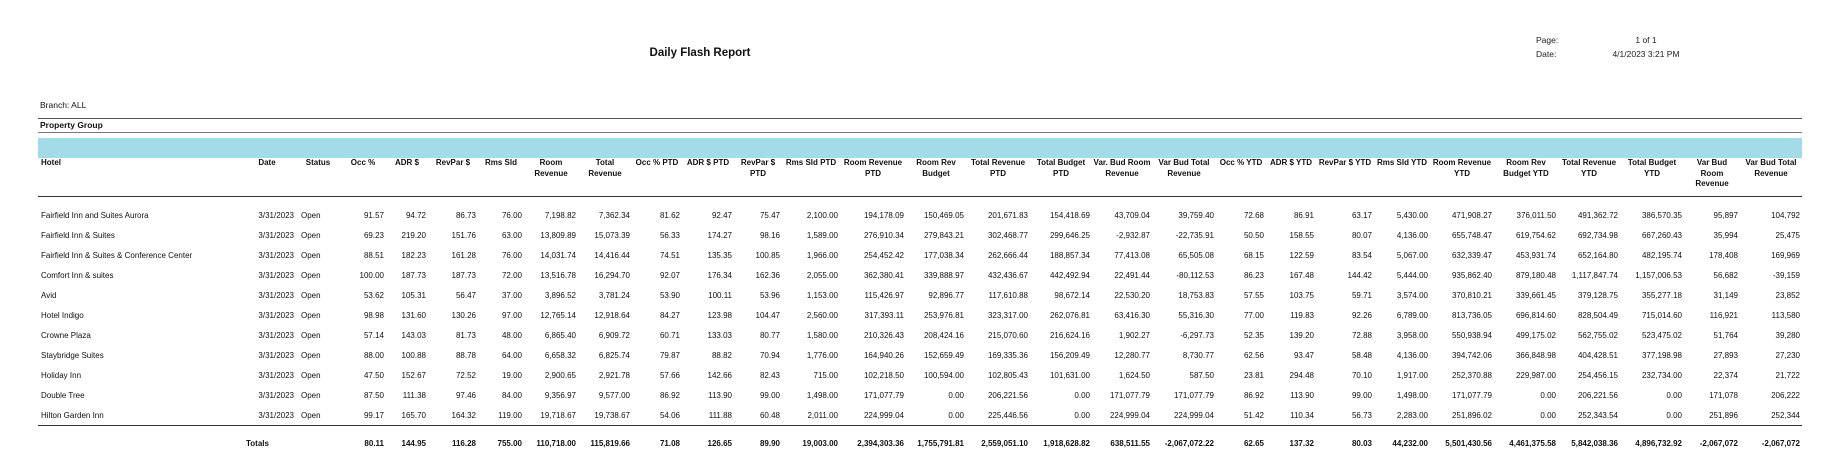 This screenshot has height=467, width=1824. Describe the element at coordinates (1412, 235) in the screenshot. I see `value-cell: 4,136.00` at that location.